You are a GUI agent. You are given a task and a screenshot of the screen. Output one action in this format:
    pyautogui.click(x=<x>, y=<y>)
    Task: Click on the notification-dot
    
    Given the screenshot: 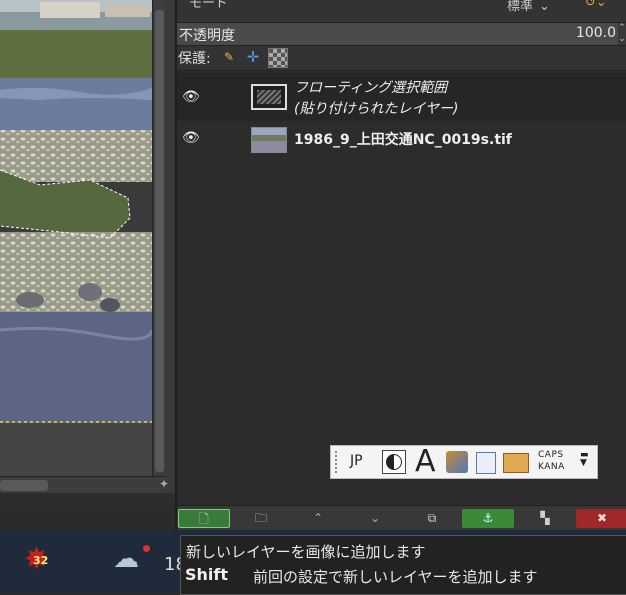 What is the action you would take?
    pyautogui.click(x=146, y=548)
    